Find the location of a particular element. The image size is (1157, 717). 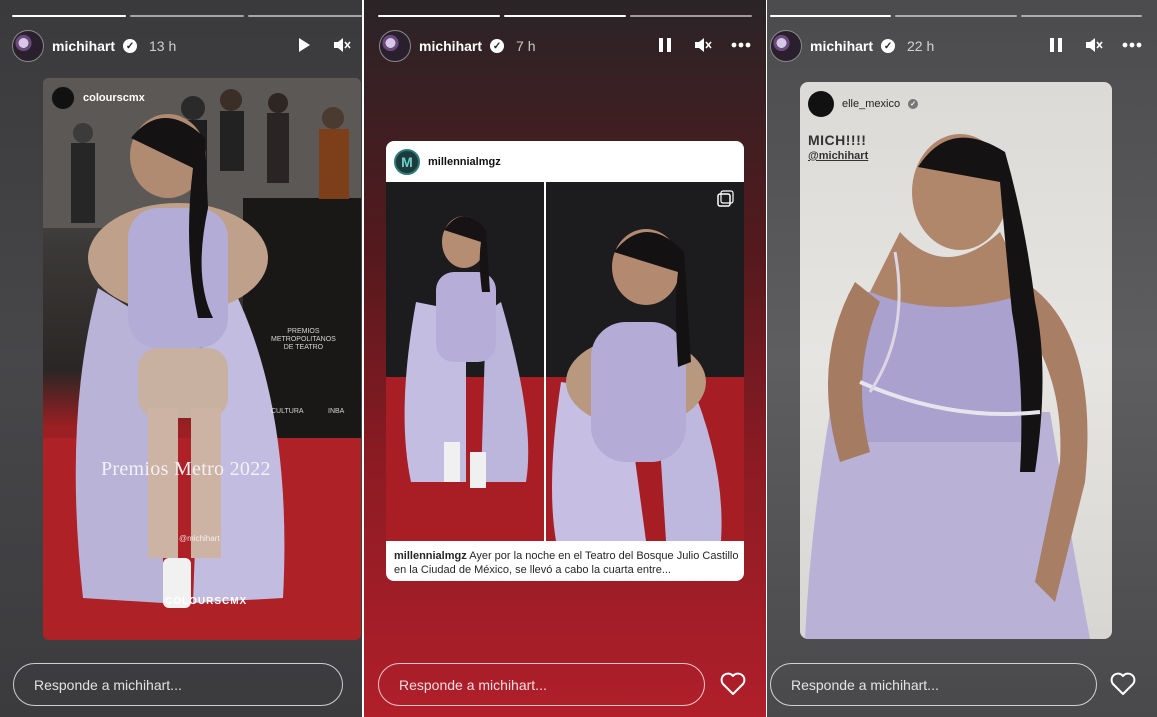

post-account: millennialmgz is located at coordinates (464, 162).